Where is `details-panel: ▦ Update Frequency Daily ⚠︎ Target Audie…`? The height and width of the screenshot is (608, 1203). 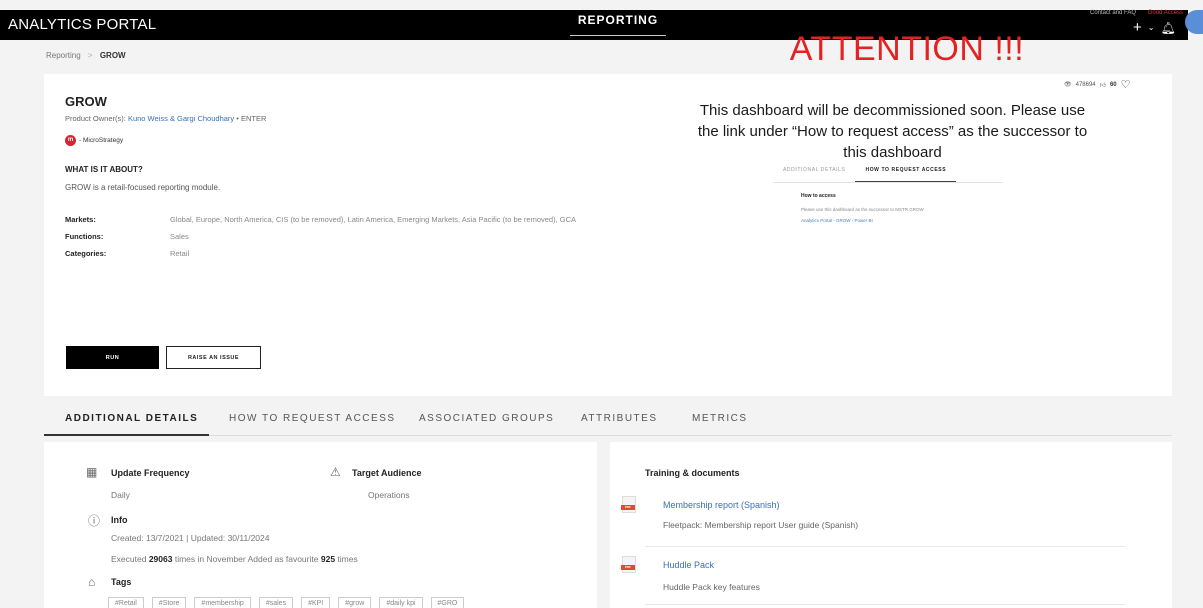 details-panel: ▦ Update Frequency Daily ⚠︎ Target Audie… is located at coordinates (320, 525).